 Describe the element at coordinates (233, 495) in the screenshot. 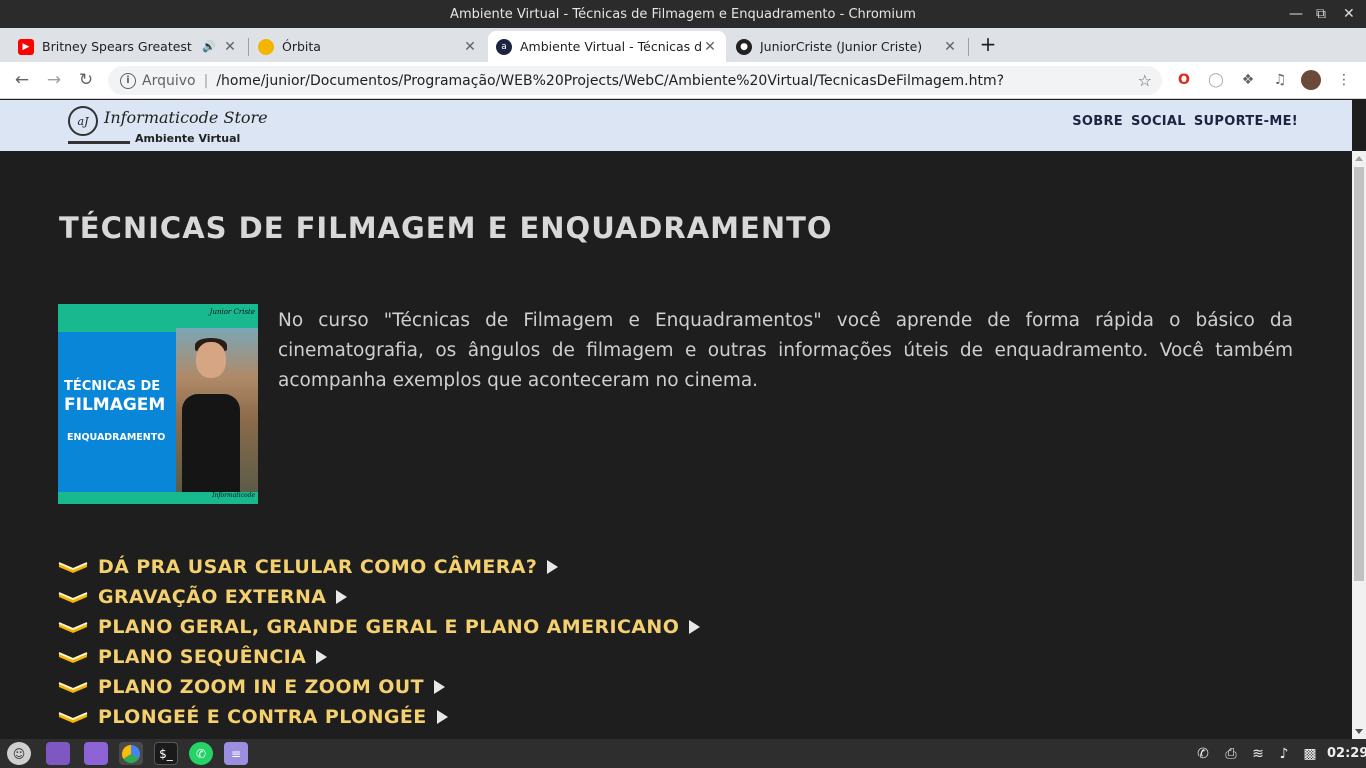

I see `thumbnail-brand: Informaticode` at that location.